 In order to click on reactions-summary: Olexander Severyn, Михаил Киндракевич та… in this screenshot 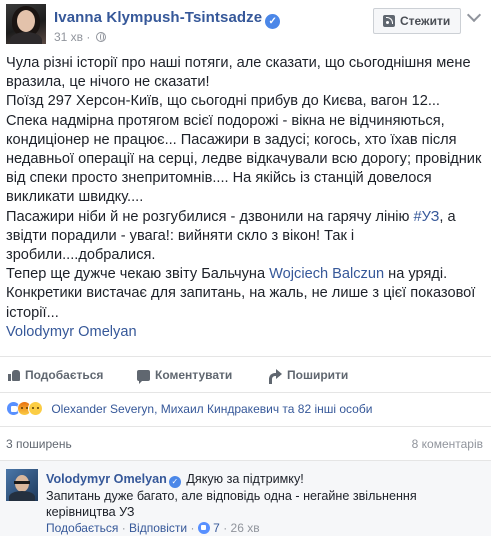, I will do `click(189, 409)`.